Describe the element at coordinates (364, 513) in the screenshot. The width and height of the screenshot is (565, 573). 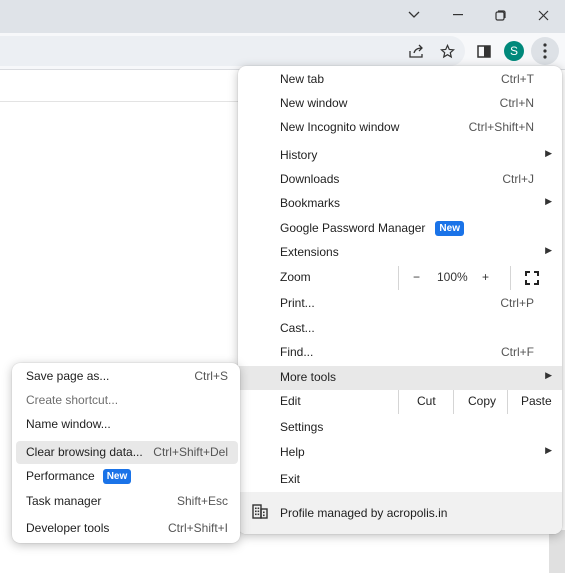
I see `managed-profile-label: Profile managed by acropolis.in` at that location.